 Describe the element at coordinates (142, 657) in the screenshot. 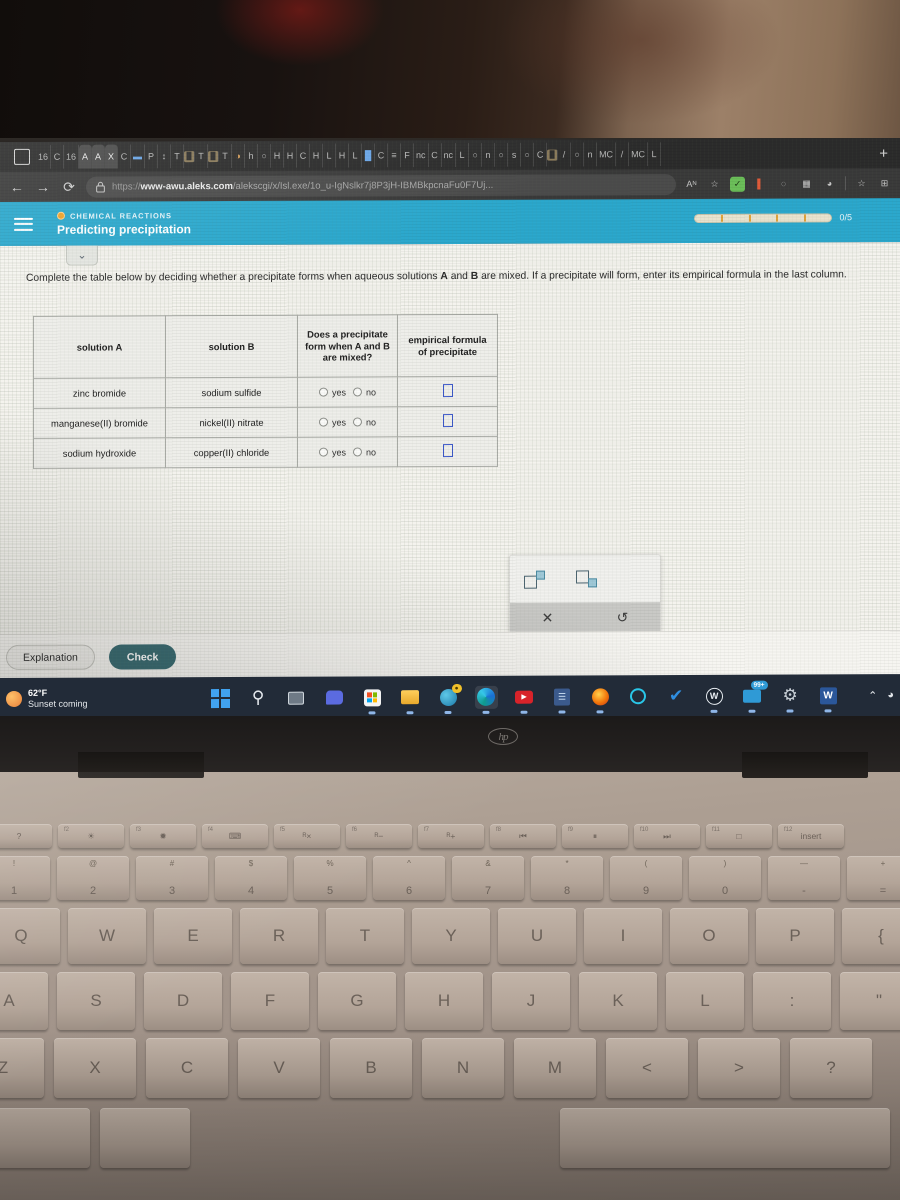

I see `check-button: Check` at that location.